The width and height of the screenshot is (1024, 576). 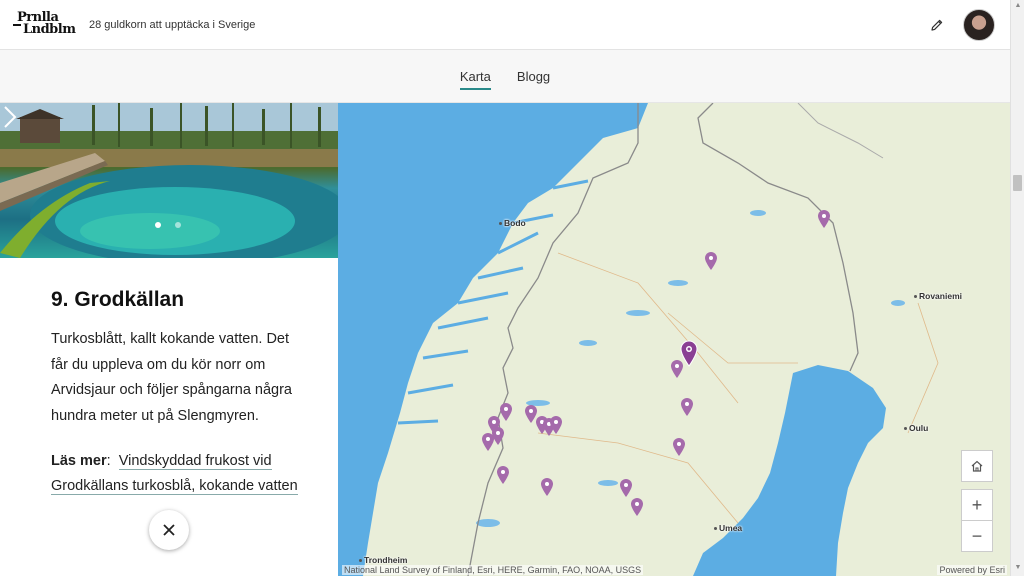 I want to click on chevron-right-icon, so click(x=10, y=117).